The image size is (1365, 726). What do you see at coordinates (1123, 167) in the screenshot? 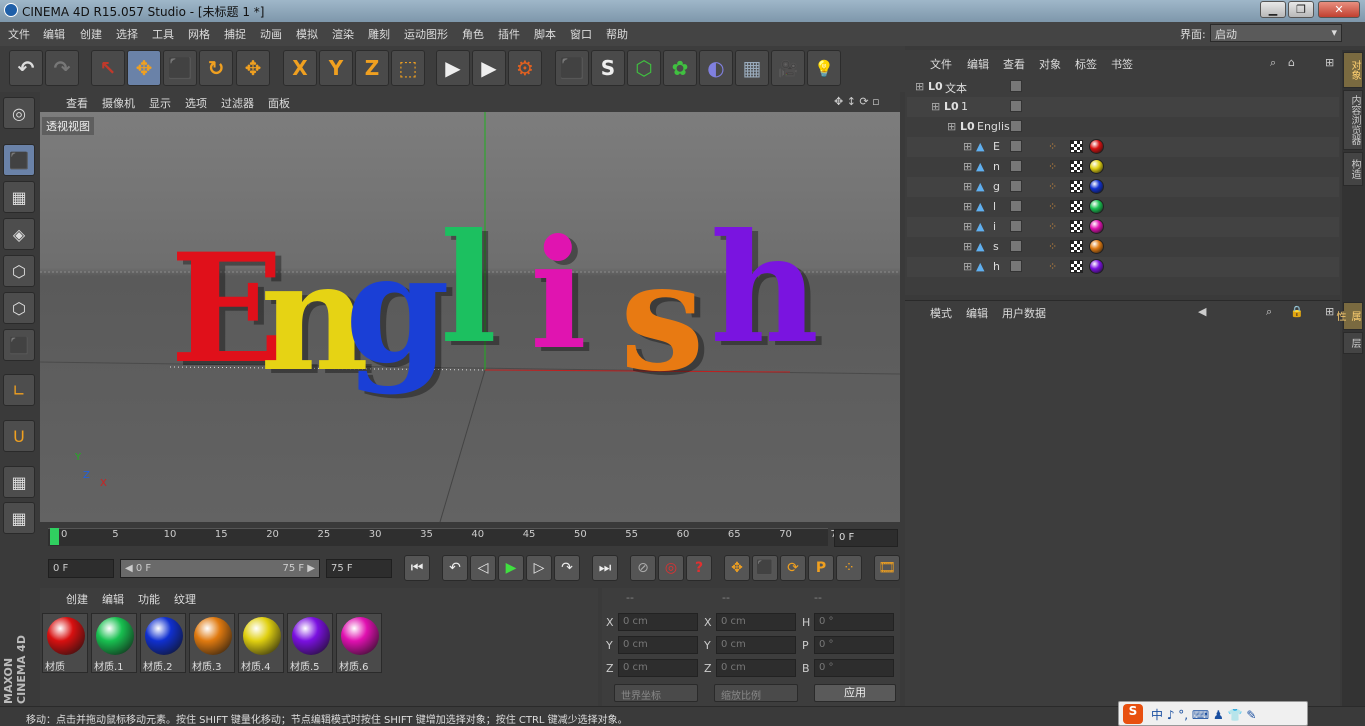
I see `object-row: ⊞ ▲ n ⁘` at bounding box center [1123, 167].